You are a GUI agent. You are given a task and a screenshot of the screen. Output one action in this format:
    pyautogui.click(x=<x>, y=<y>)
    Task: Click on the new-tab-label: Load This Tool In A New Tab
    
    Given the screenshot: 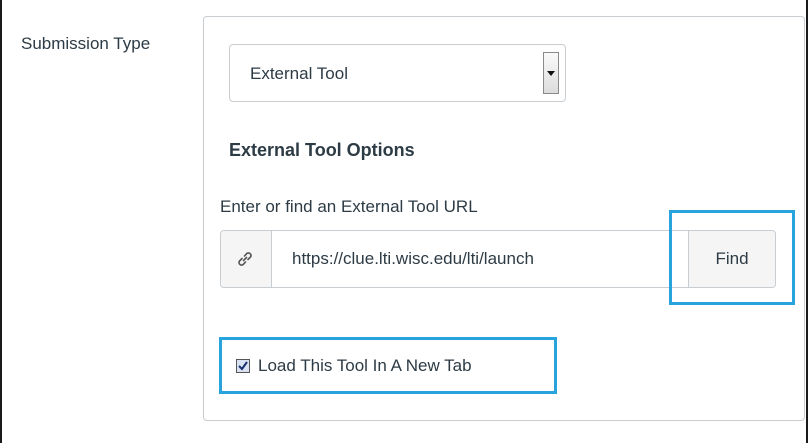 What is the action you would take?
    pyautogui.click(x=365, y=366)
    